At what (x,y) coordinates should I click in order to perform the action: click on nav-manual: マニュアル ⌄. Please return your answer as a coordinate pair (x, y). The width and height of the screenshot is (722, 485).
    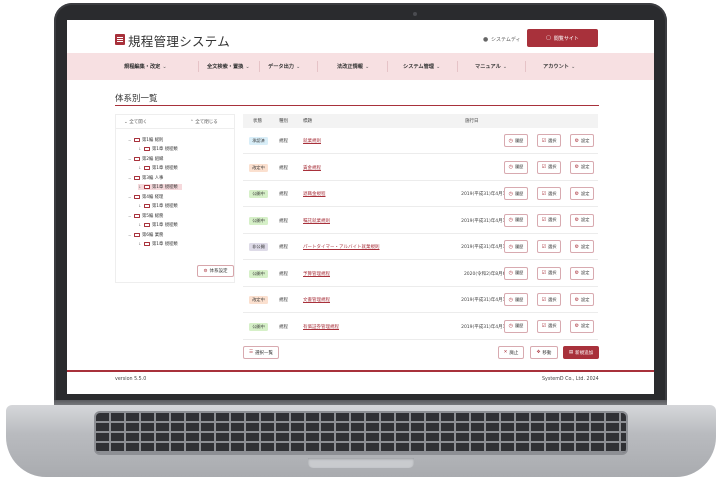
    Looking at the image, I should click on (491, 66).